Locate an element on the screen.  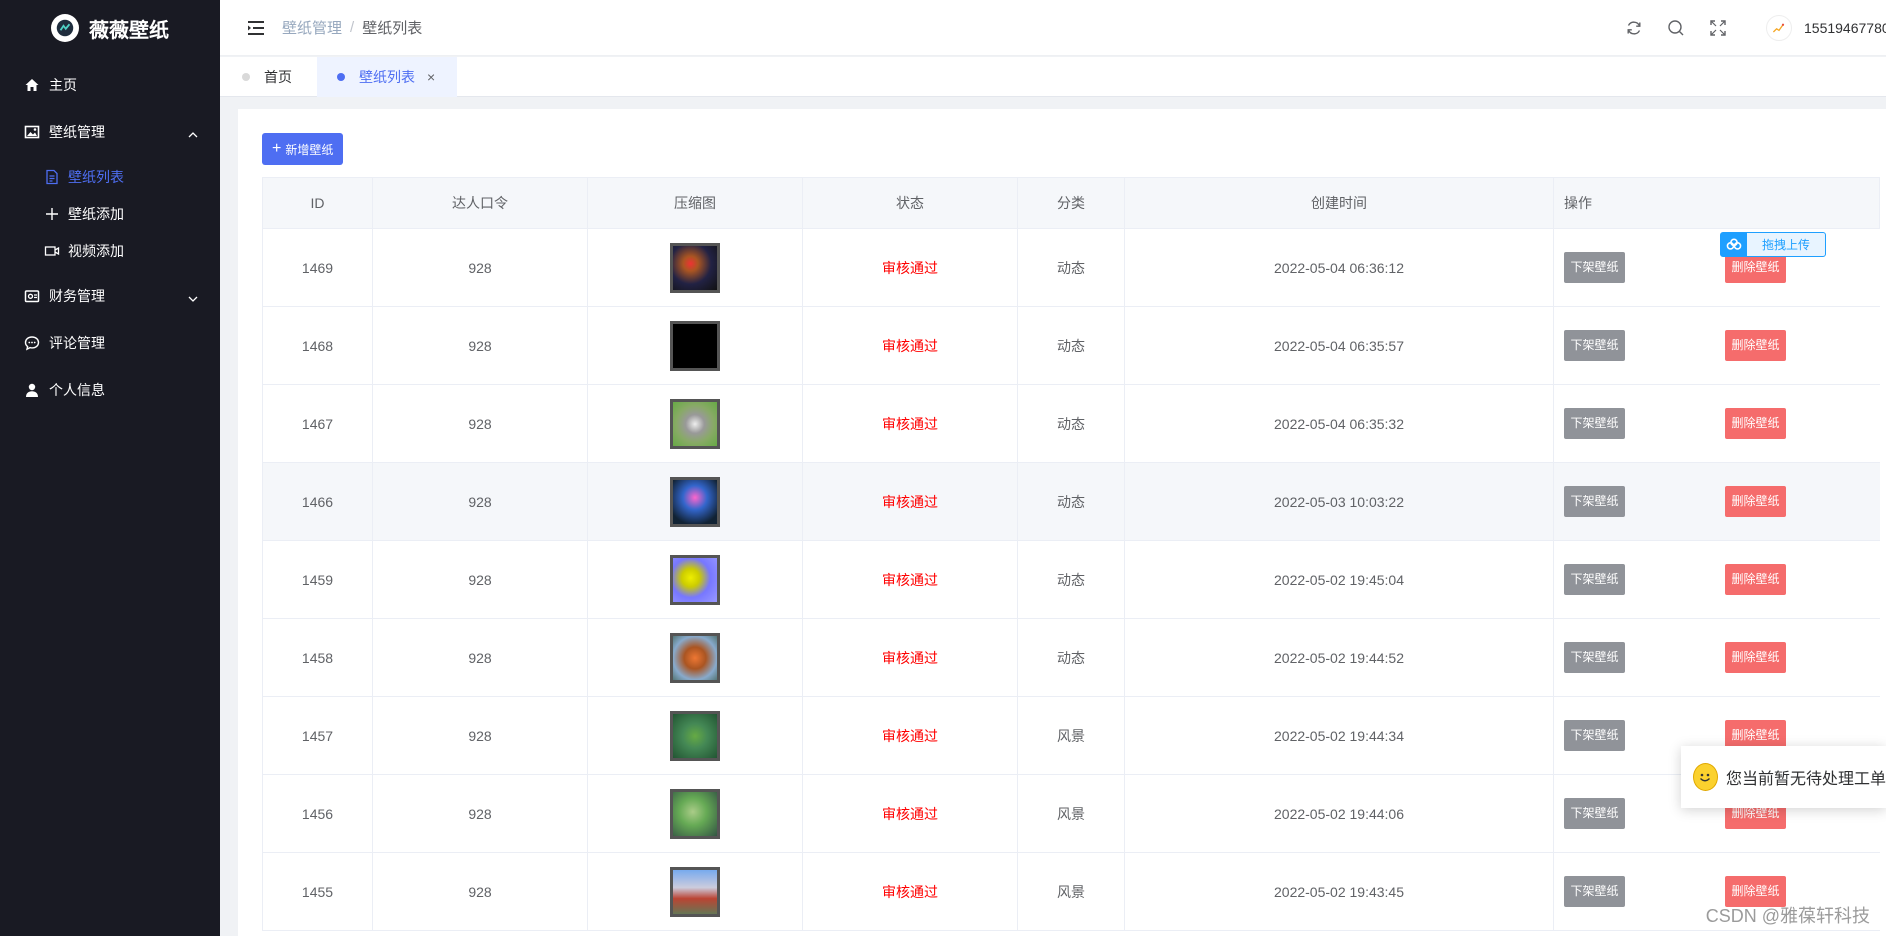
ticket-notice: 您当前暂无待处理工单 is located at coordinates (1783, 777).